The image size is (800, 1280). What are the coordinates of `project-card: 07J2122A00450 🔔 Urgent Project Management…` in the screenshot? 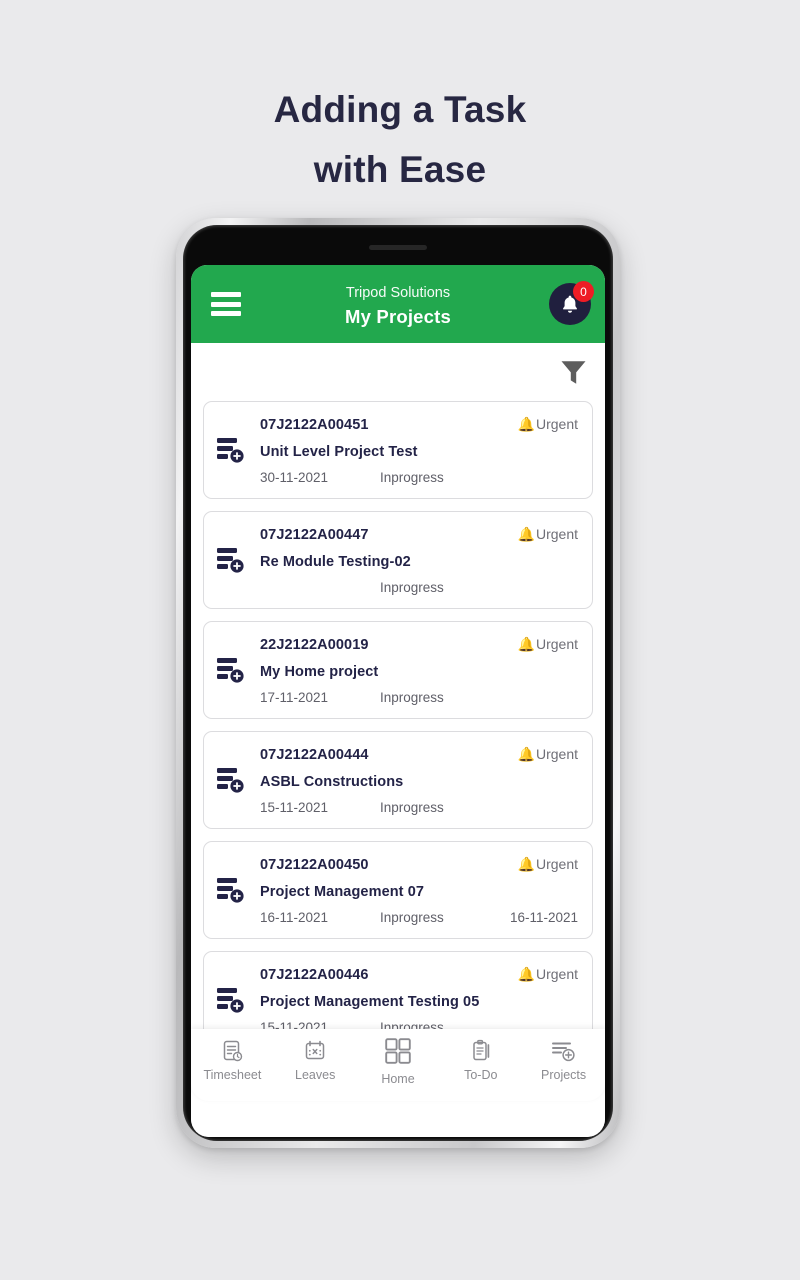 It's located at (398, 890).